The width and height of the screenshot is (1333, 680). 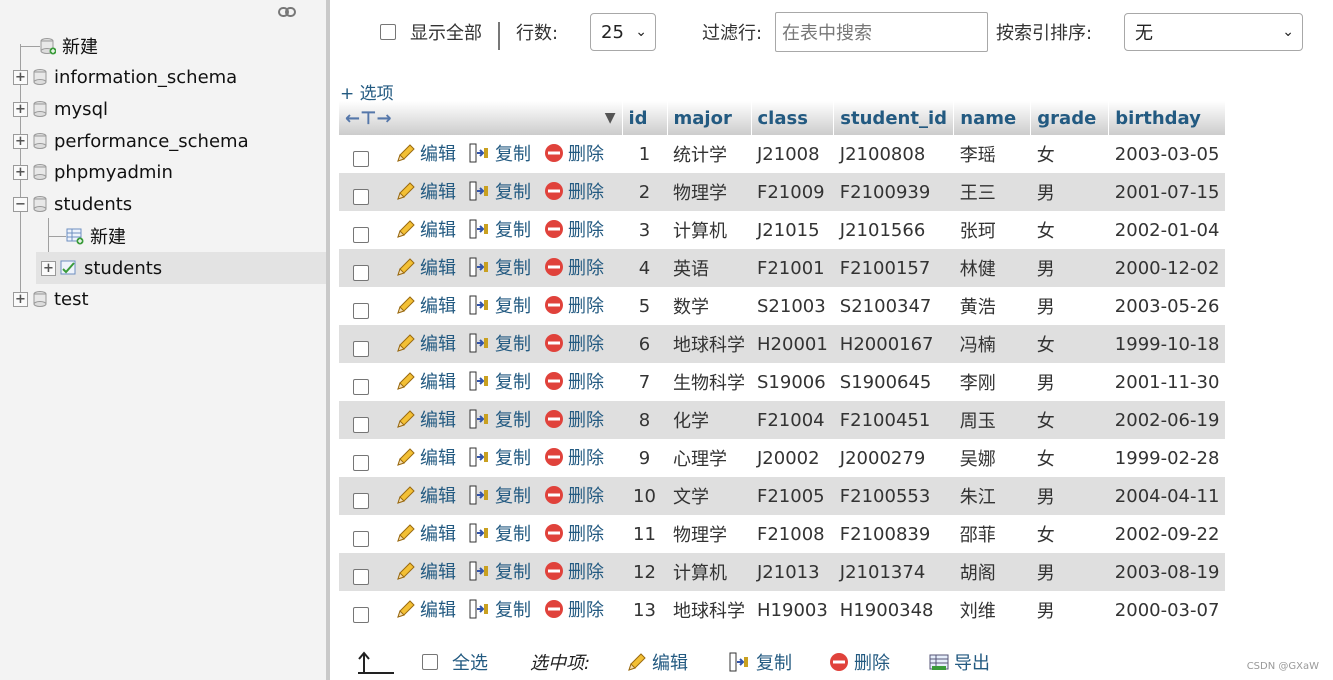 I want to click on cell-name: 冯楠, so click(x=992, y=344).